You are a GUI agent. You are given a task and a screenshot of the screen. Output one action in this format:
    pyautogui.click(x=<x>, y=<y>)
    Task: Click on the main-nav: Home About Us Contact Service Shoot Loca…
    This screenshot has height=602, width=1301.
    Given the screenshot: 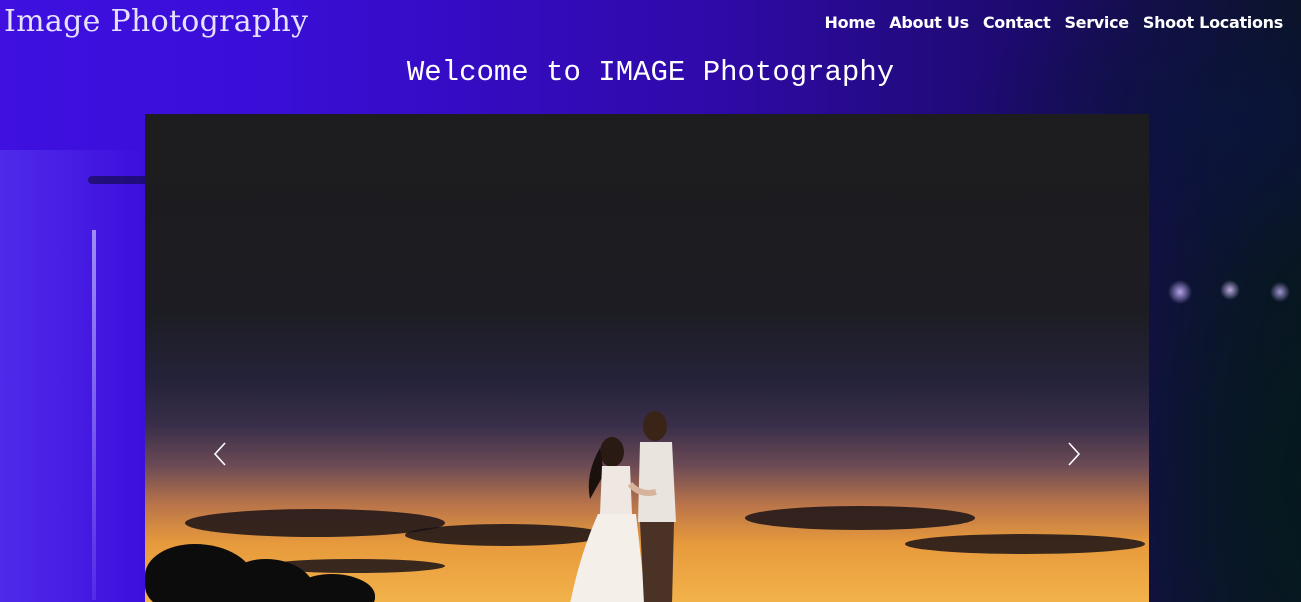 What is the action you would take?
    pyautogui.click(x=1054, y=22)
    